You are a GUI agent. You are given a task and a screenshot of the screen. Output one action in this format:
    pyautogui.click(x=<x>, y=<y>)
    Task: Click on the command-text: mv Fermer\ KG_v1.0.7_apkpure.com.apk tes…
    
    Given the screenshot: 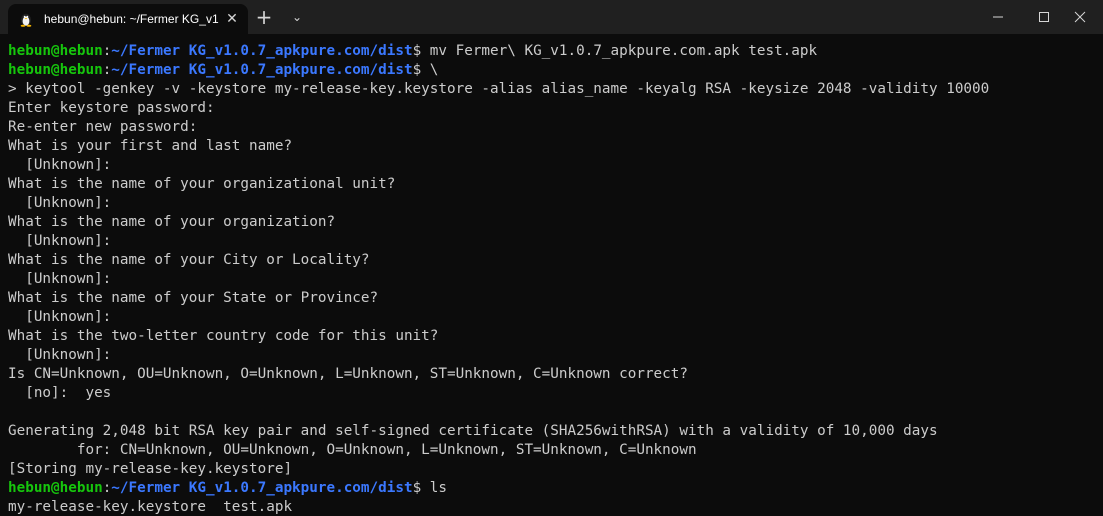 What is the action you would take?
    pyautogui.click(x=619, y=51)
    